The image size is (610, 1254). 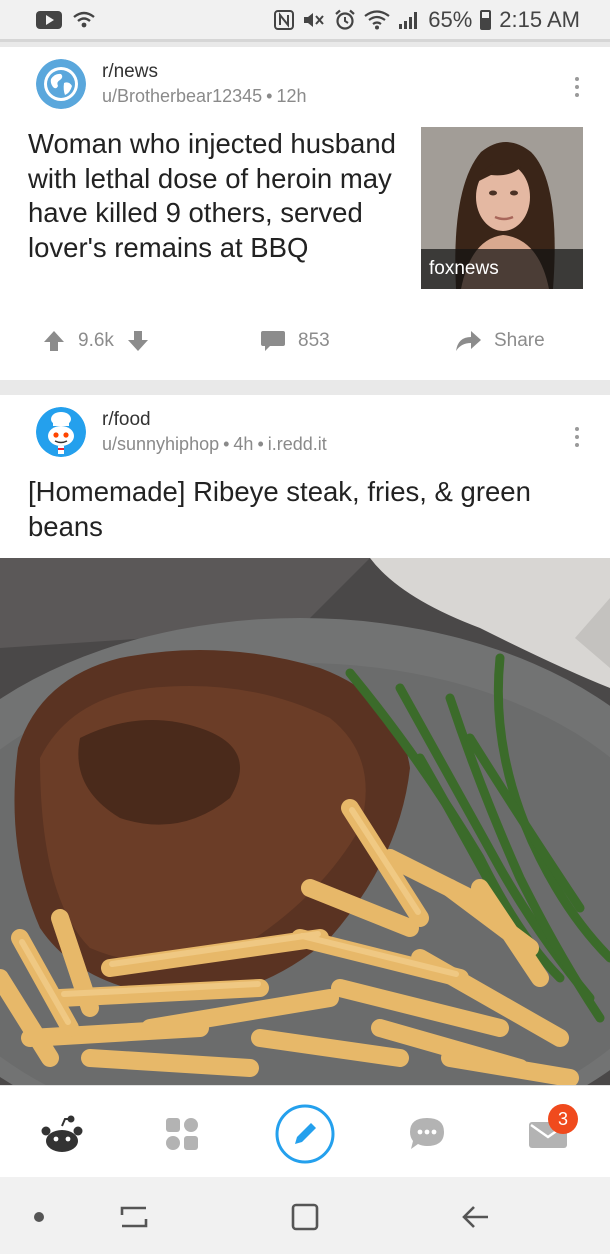 I want to click on vote-group: 9.6k, so click(x=96, y=341).